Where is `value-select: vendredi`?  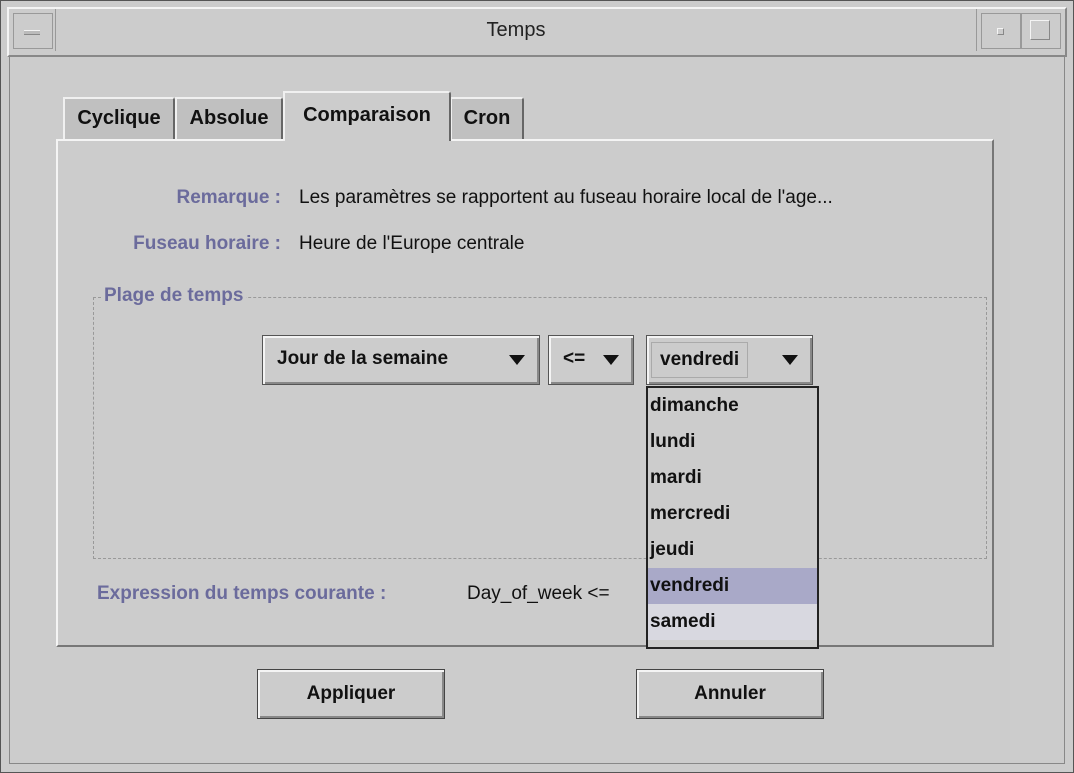 value-select: vendredi is located at coordinates (729, 360).